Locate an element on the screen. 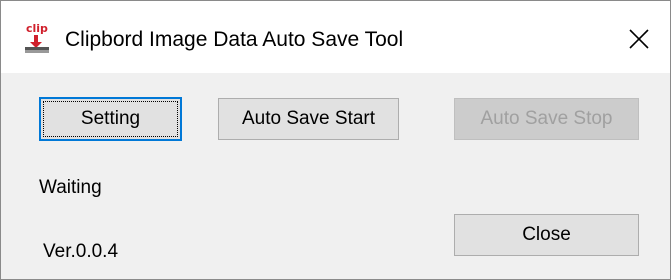 This screenshot has height=280, width=671. setting-button: Setting is located at coordinates (110, 119).